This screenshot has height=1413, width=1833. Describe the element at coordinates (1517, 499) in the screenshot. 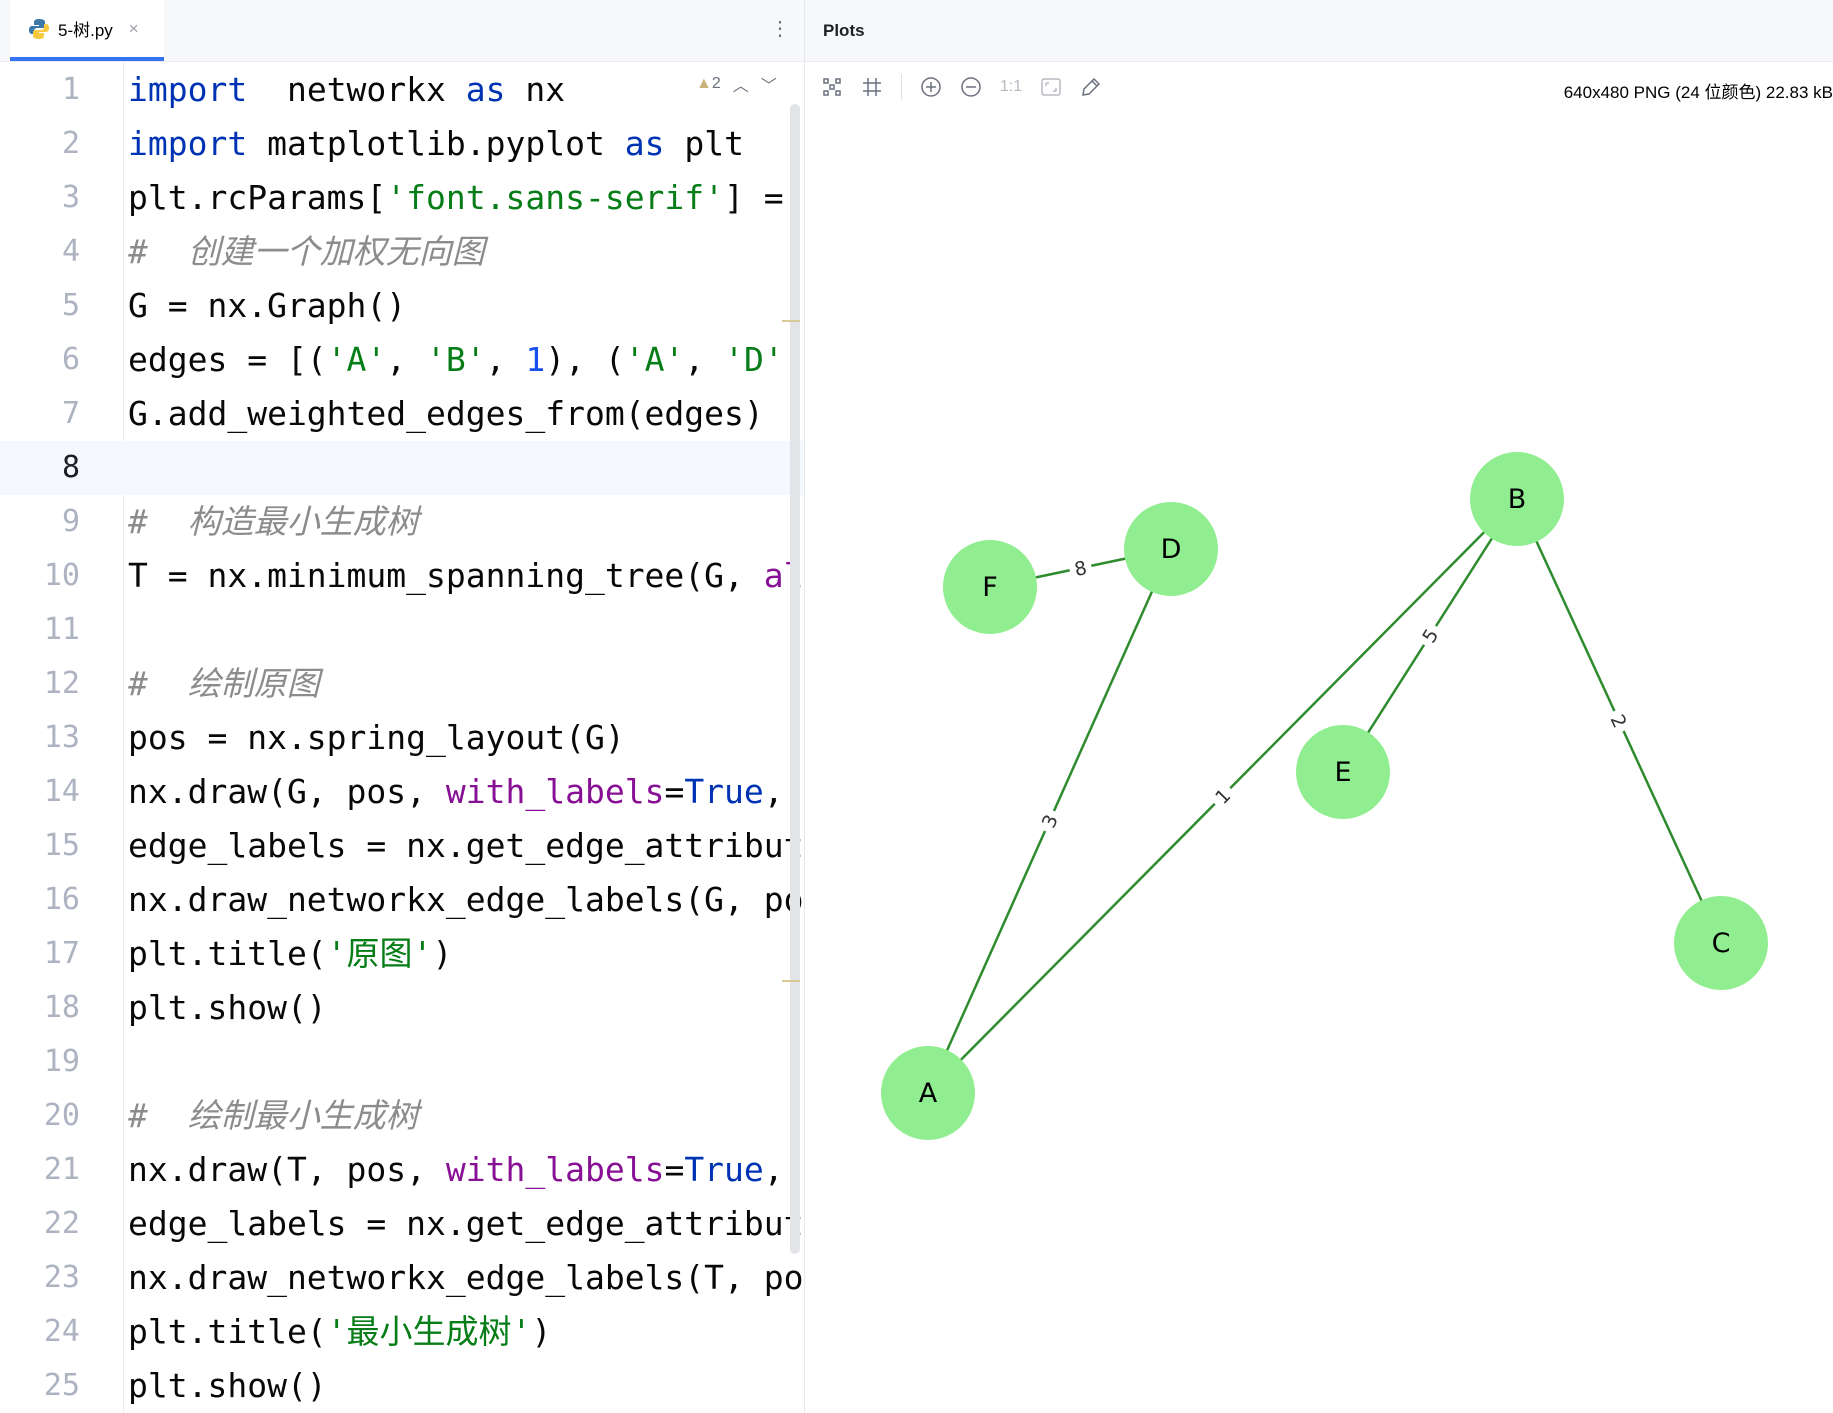

I see `node-label: B` at that location.